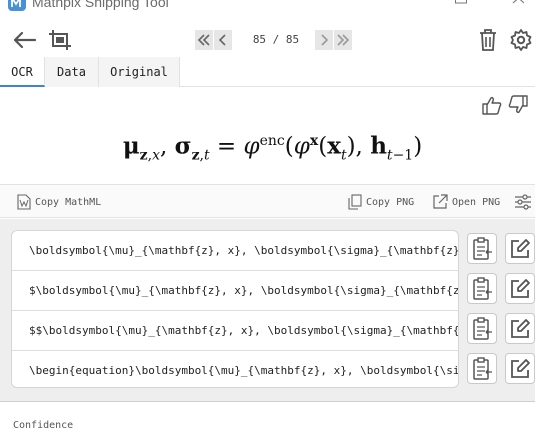  I want to click on gear-icon, so click(521, 40).